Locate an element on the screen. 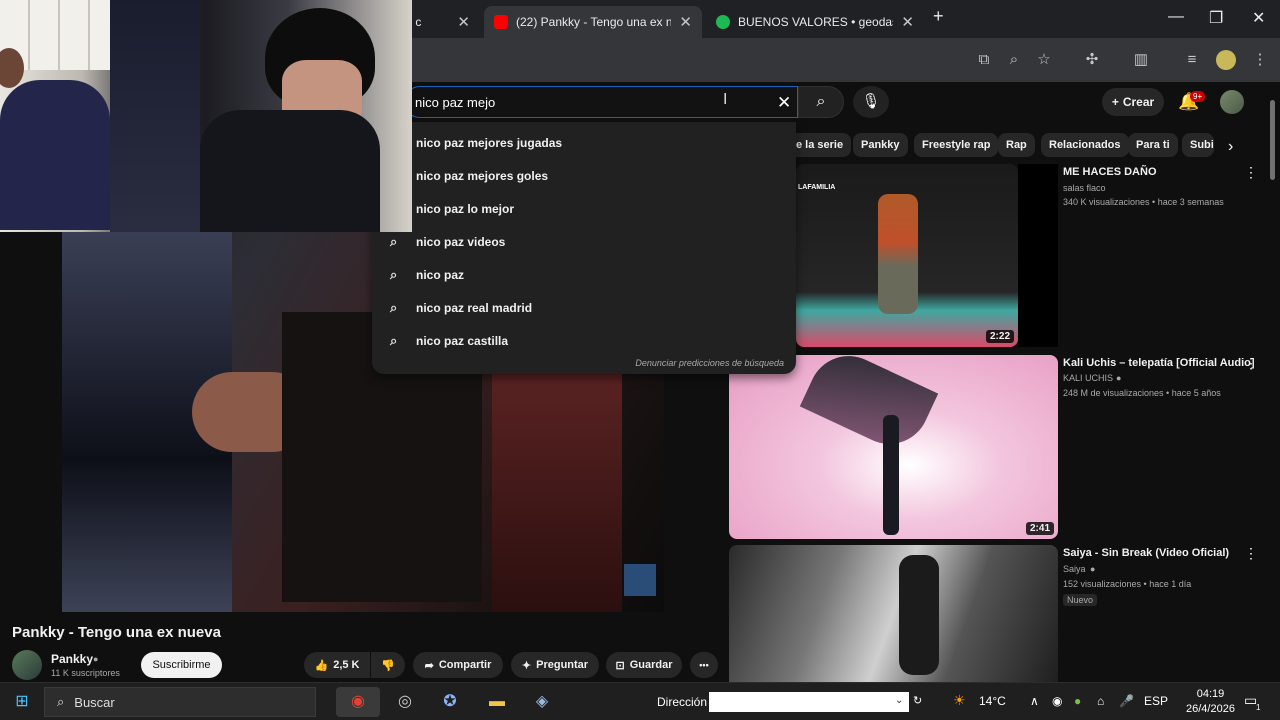 This screenshot has height=720, width=1280. related-thumbnail: LAFAMILIA 2:22 is located at coordinates (907, 255).